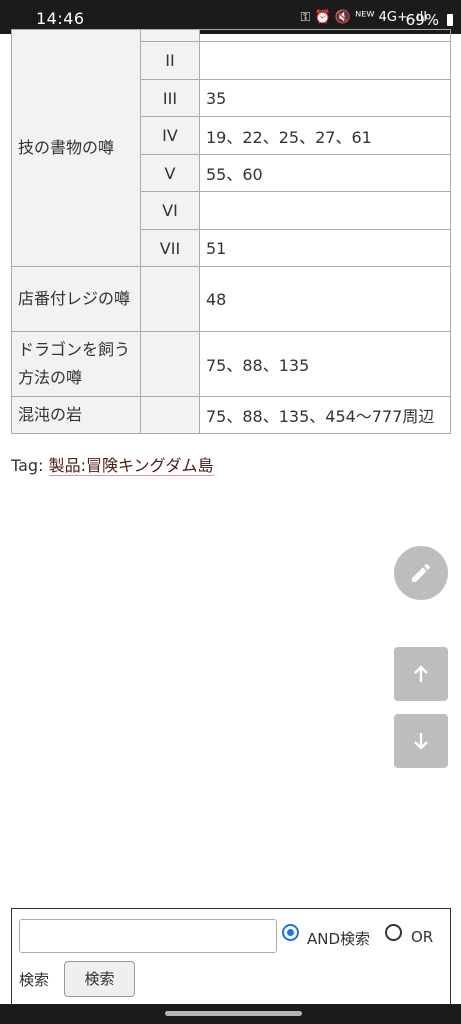 Image resolution: width=461 pixels, height=1024 pixels. What do you see at coordinates (393, 932) in the screenshot?
I see `or-search-radio` at bounding box center [393, 932].